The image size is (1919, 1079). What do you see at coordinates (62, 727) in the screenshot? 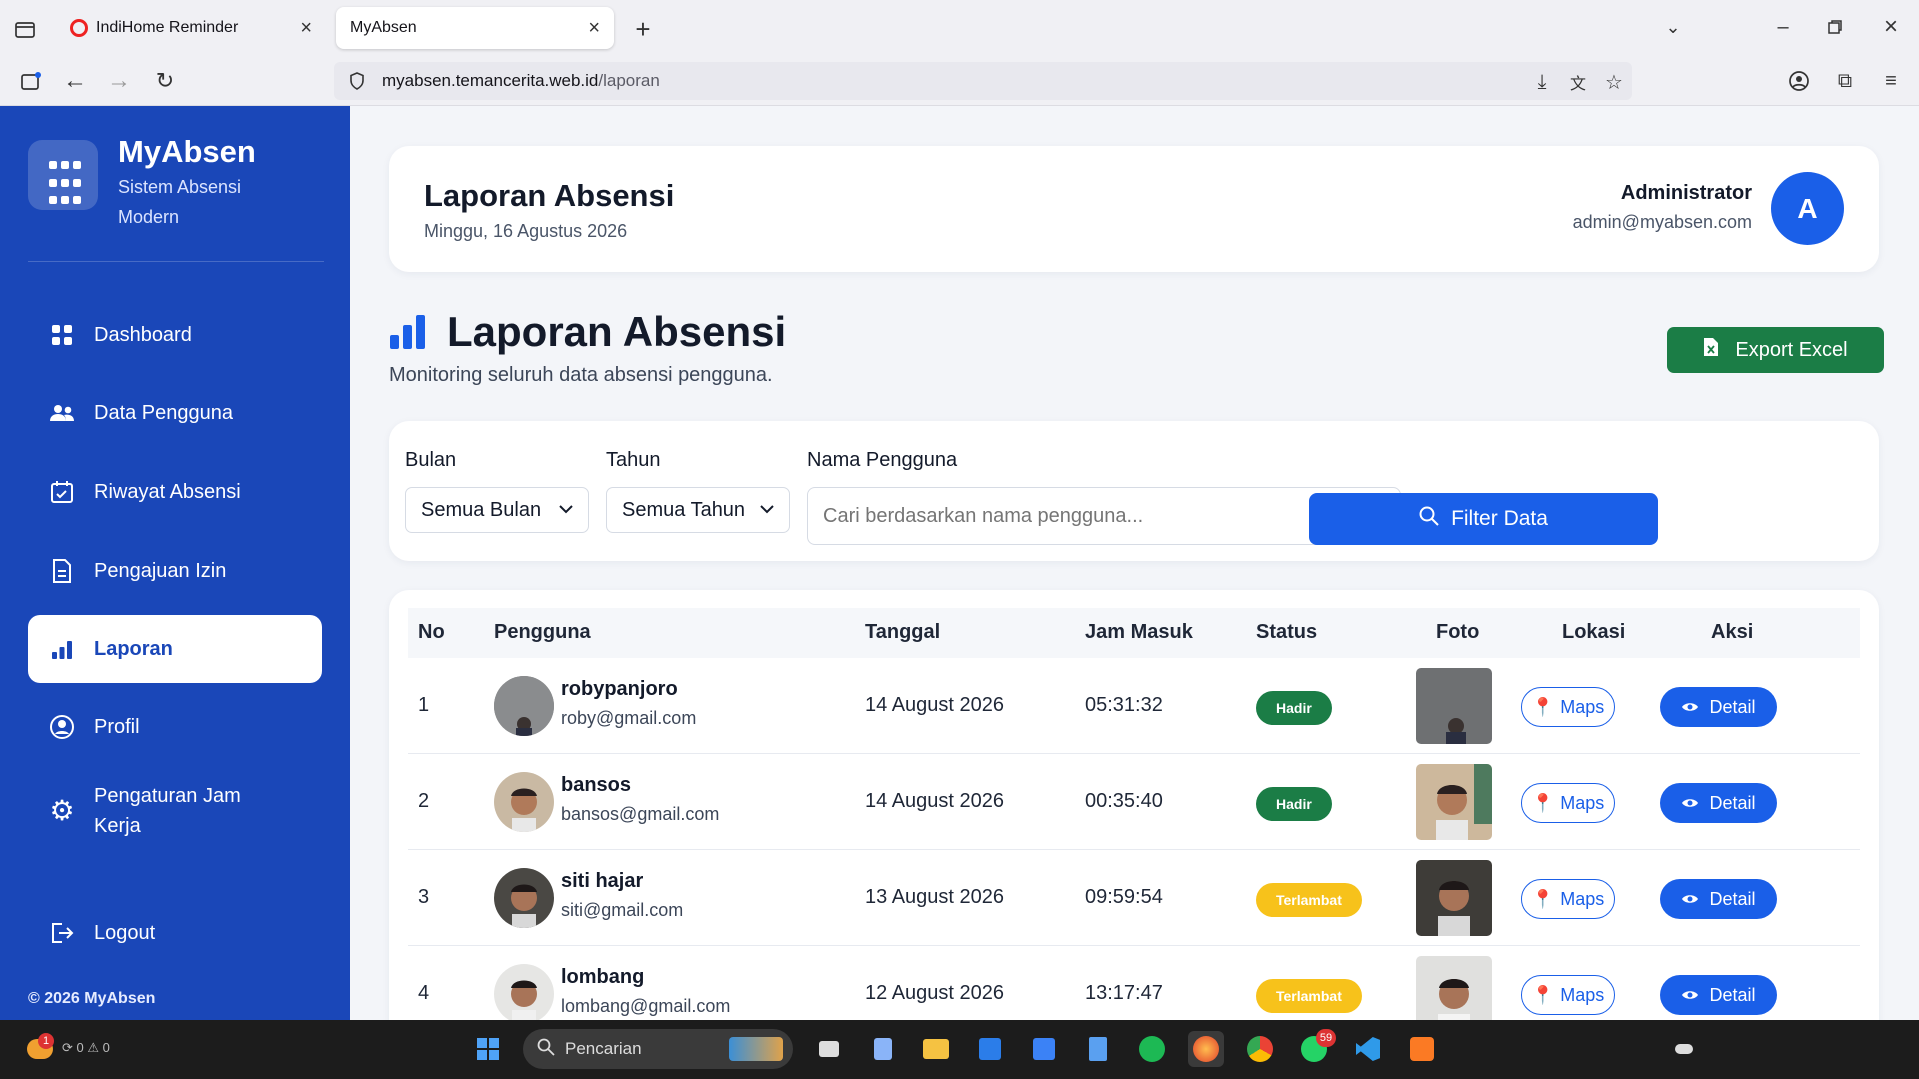
I see `user-circle-icon` at bounding box center [62, 727].